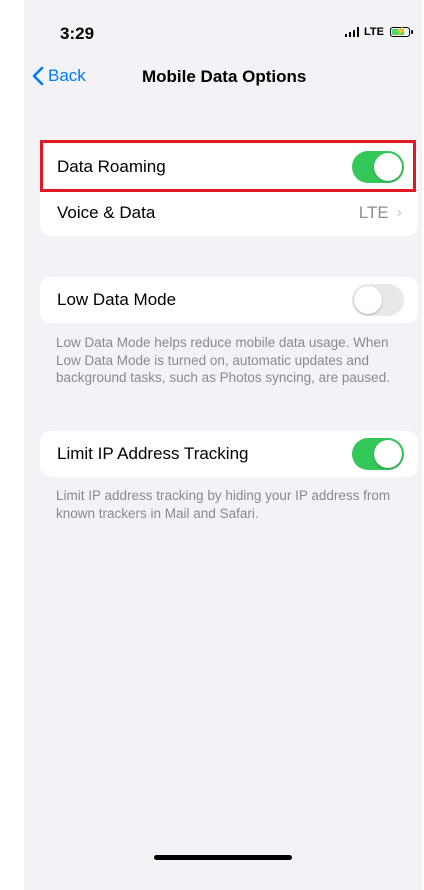  I want to click on back-label: Back, so click(67, 75).